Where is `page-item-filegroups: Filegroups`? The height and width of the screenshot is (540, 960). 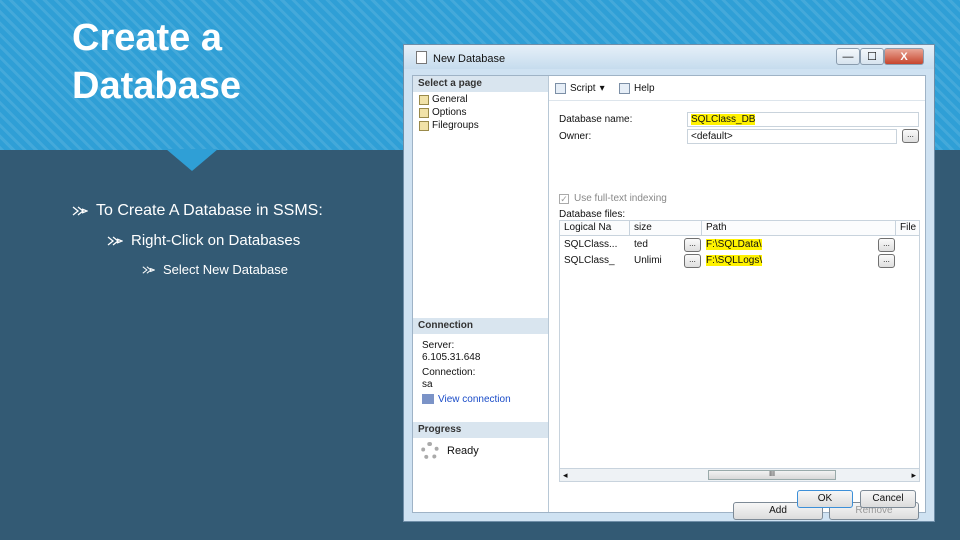 page-item-filegroups: Filegroups is located at coordinates (449, 125).